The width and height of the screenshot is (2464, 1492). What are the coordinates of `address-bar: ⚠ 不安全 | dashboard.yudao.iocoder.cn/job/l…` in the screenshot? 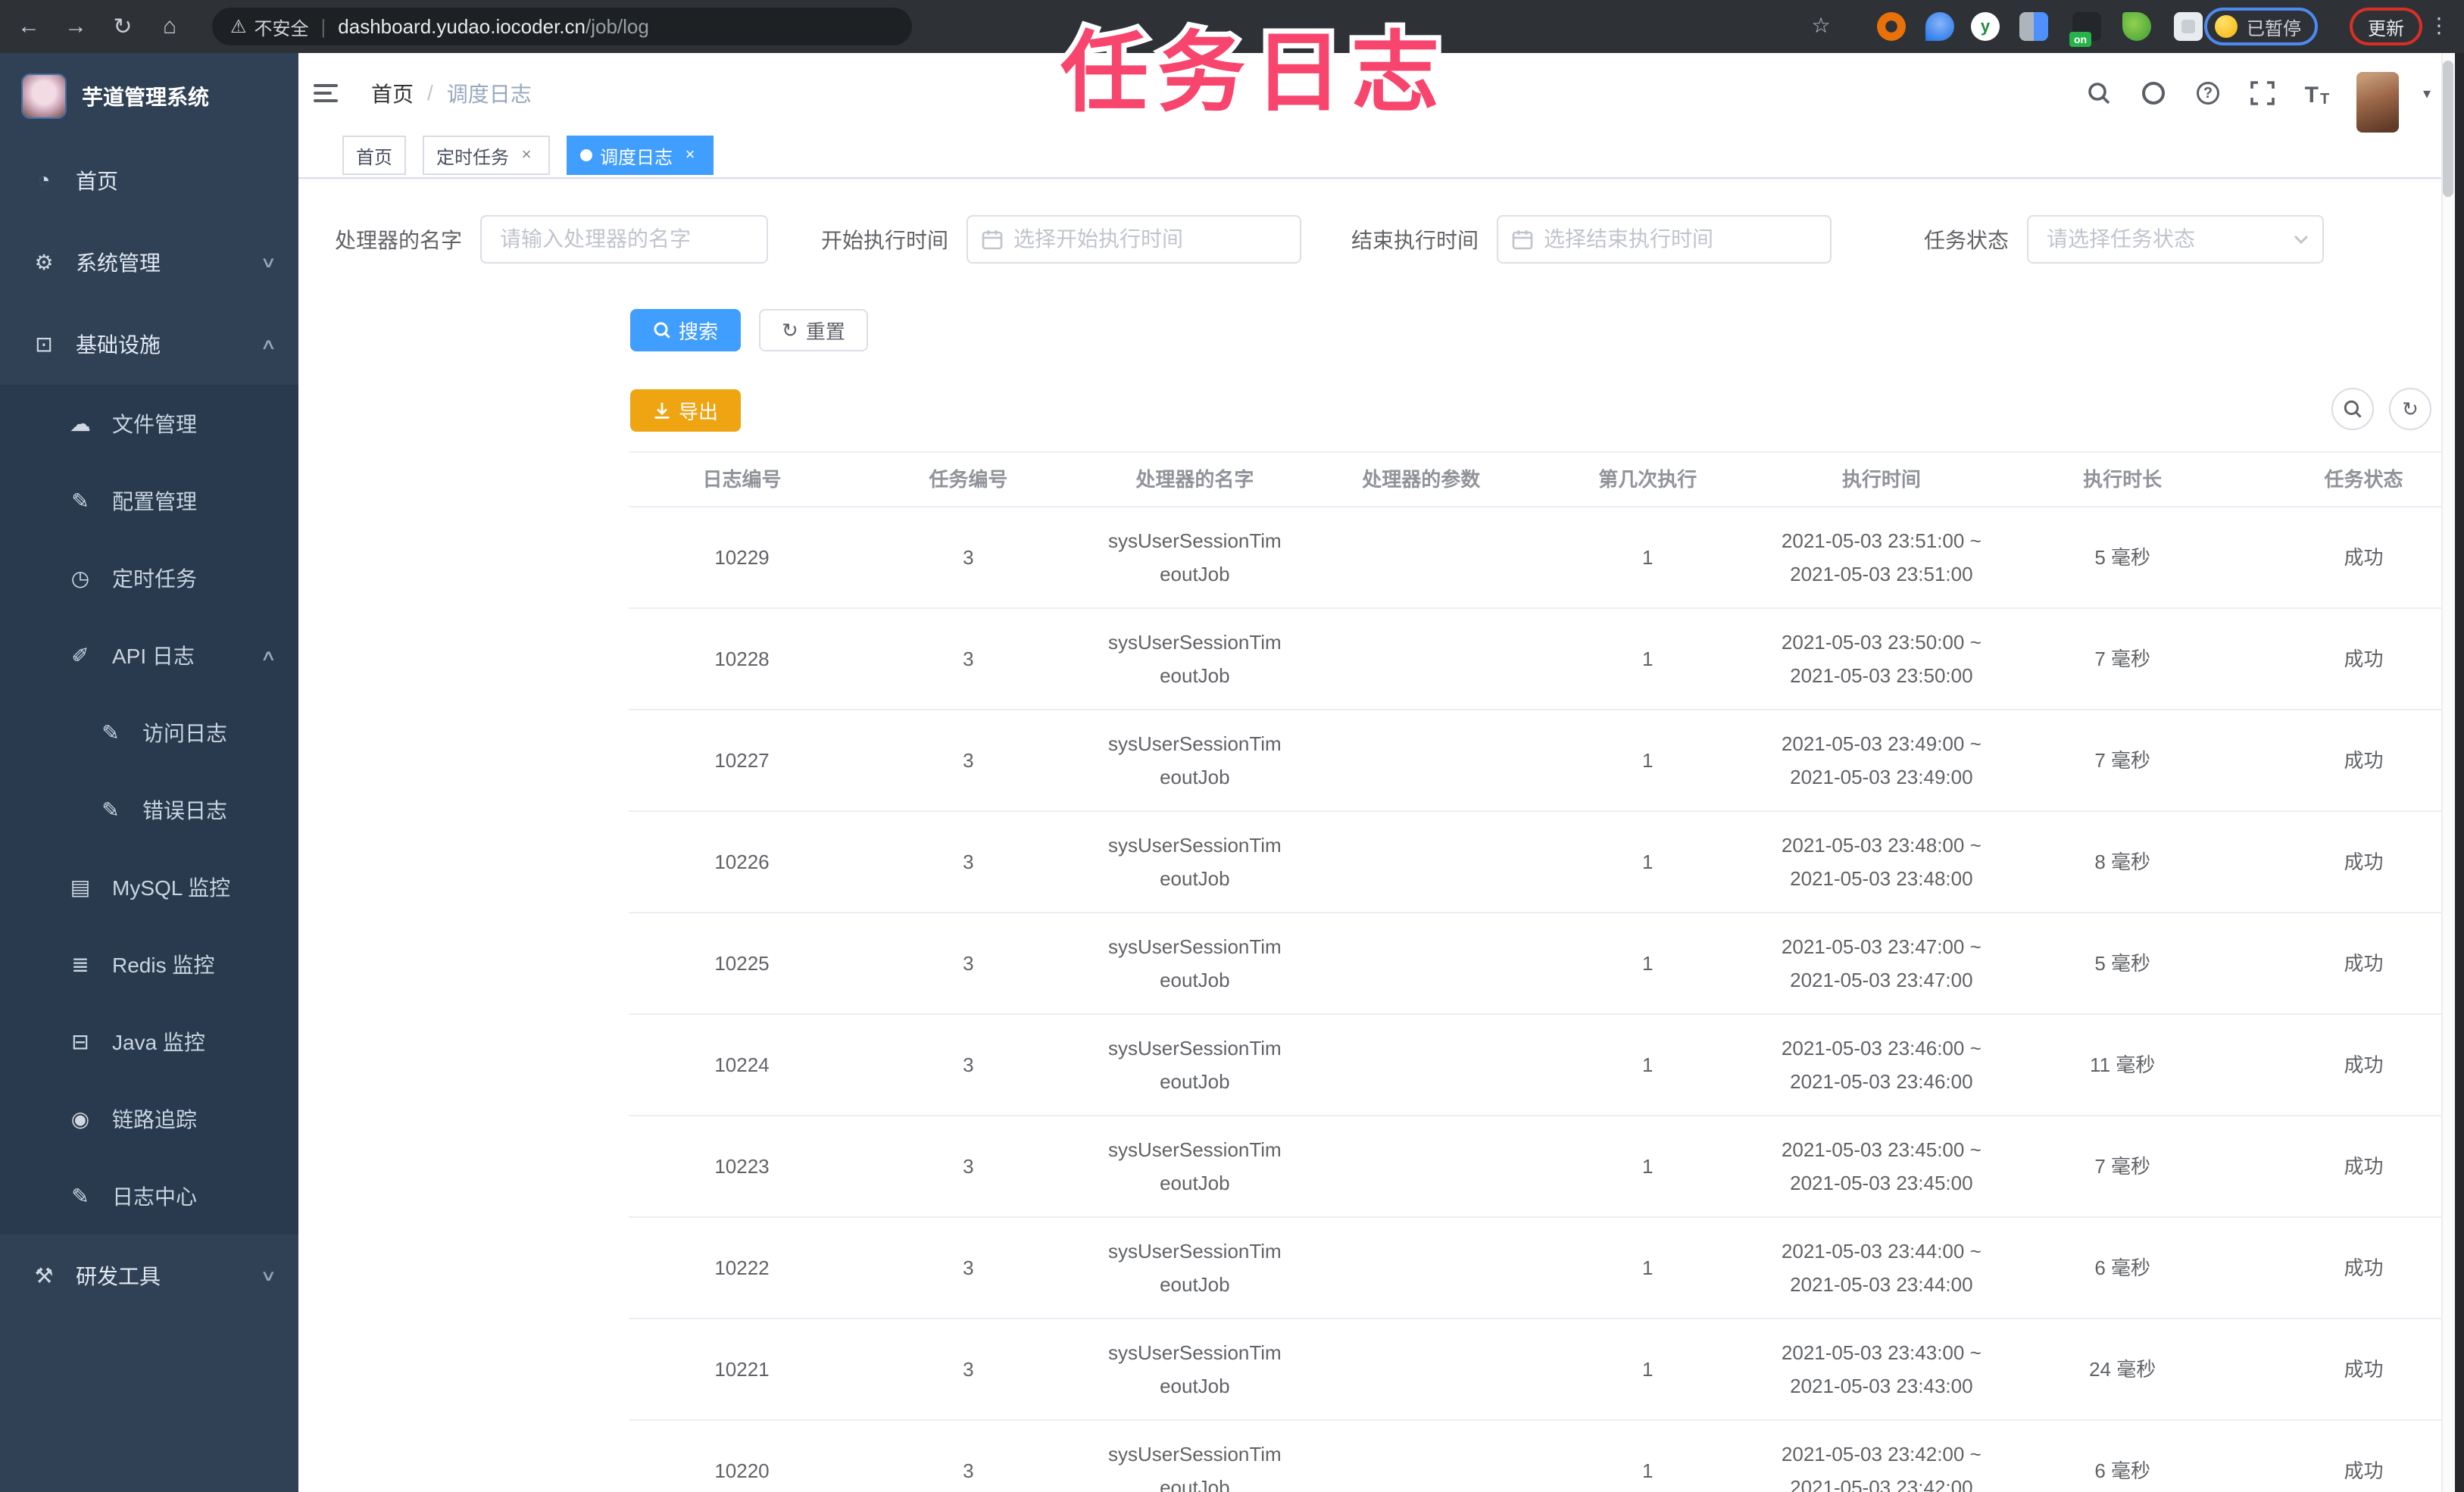 It's located at (562, 27).